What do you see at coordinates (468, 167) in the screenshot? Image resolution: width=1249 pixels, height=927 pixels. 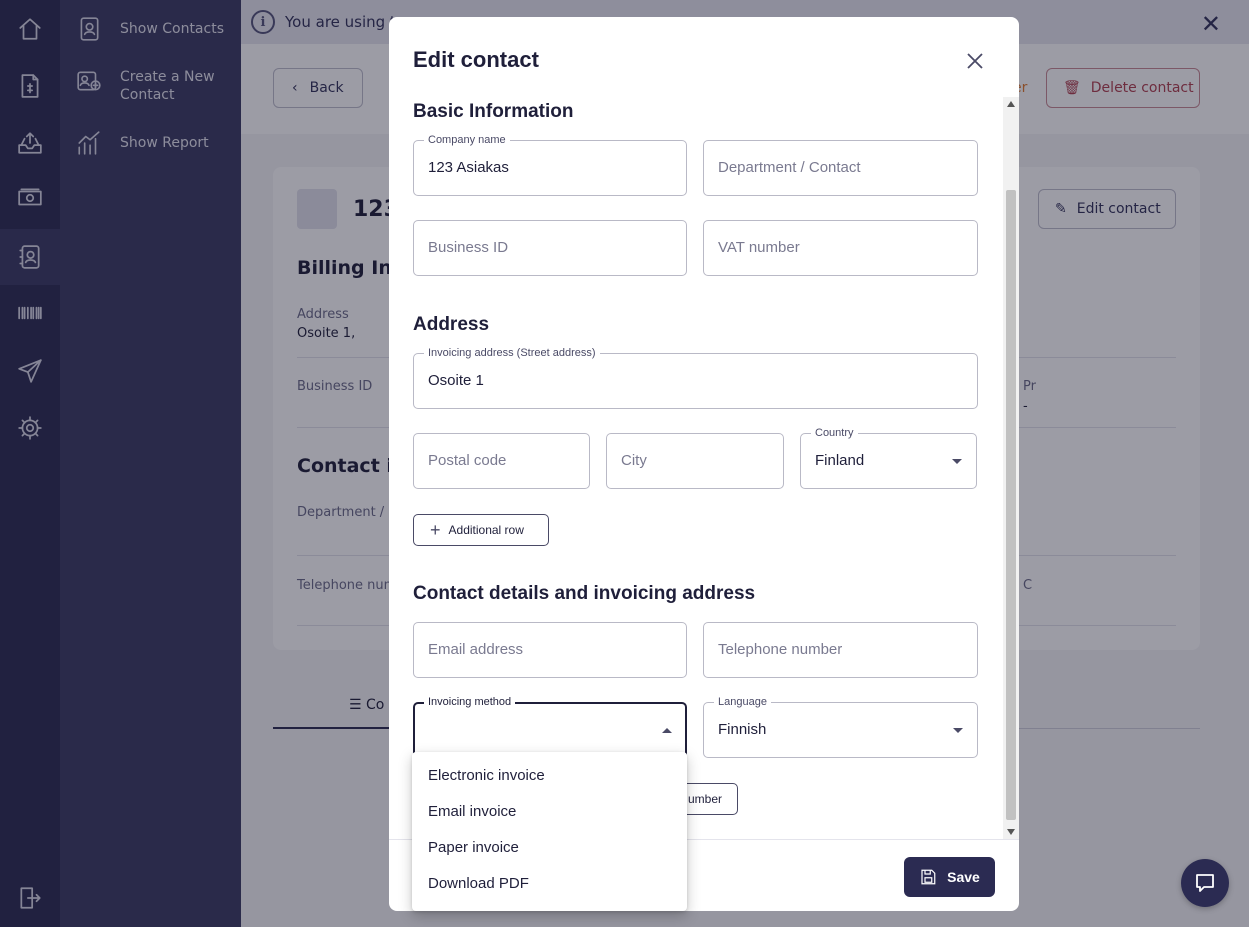 I see `field-value: 123 Asiakas` at bounding box center [468, 167].